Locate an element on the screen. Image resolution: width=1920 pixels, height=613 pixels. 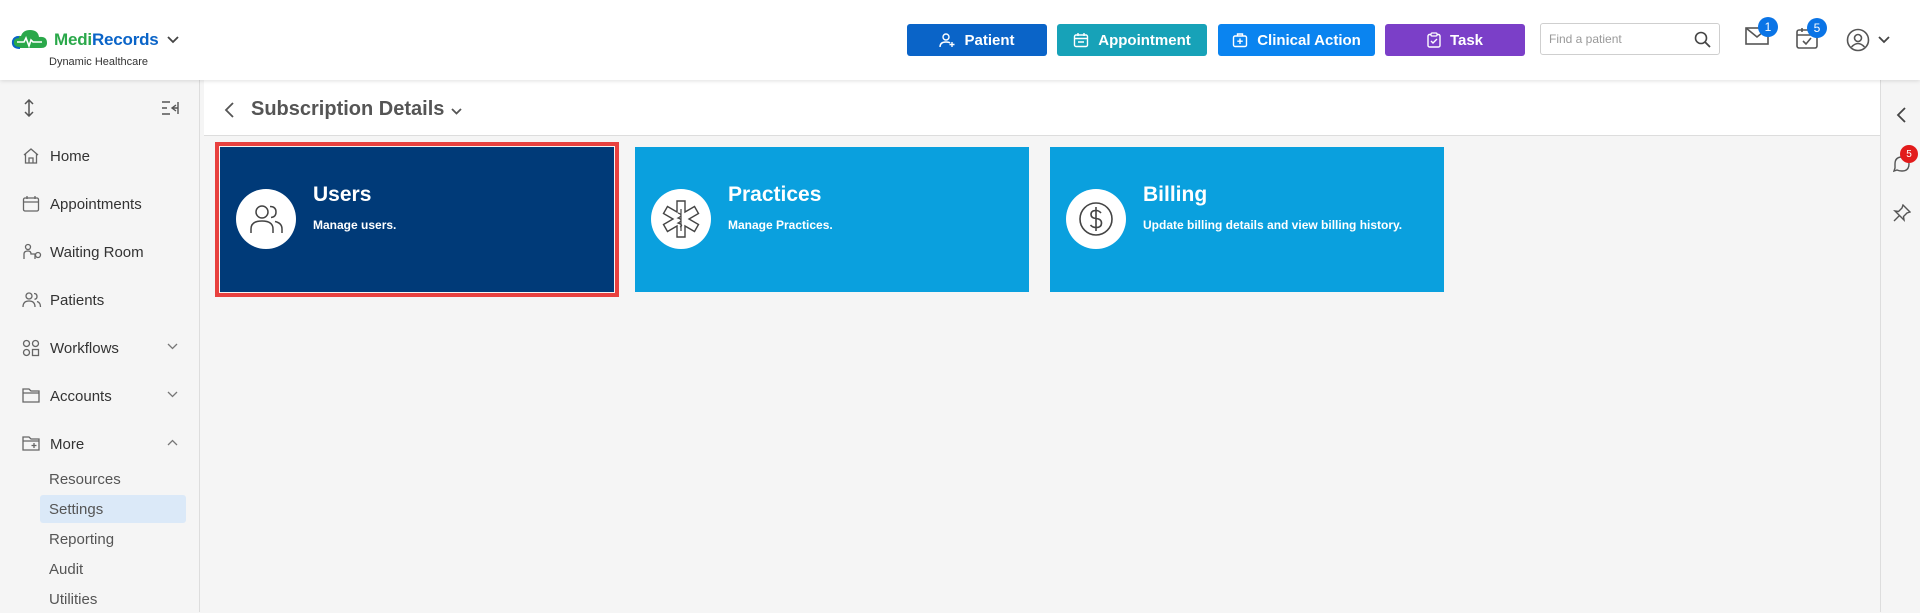
brand-logo: MediRecords is located at coordinates (94, 40).